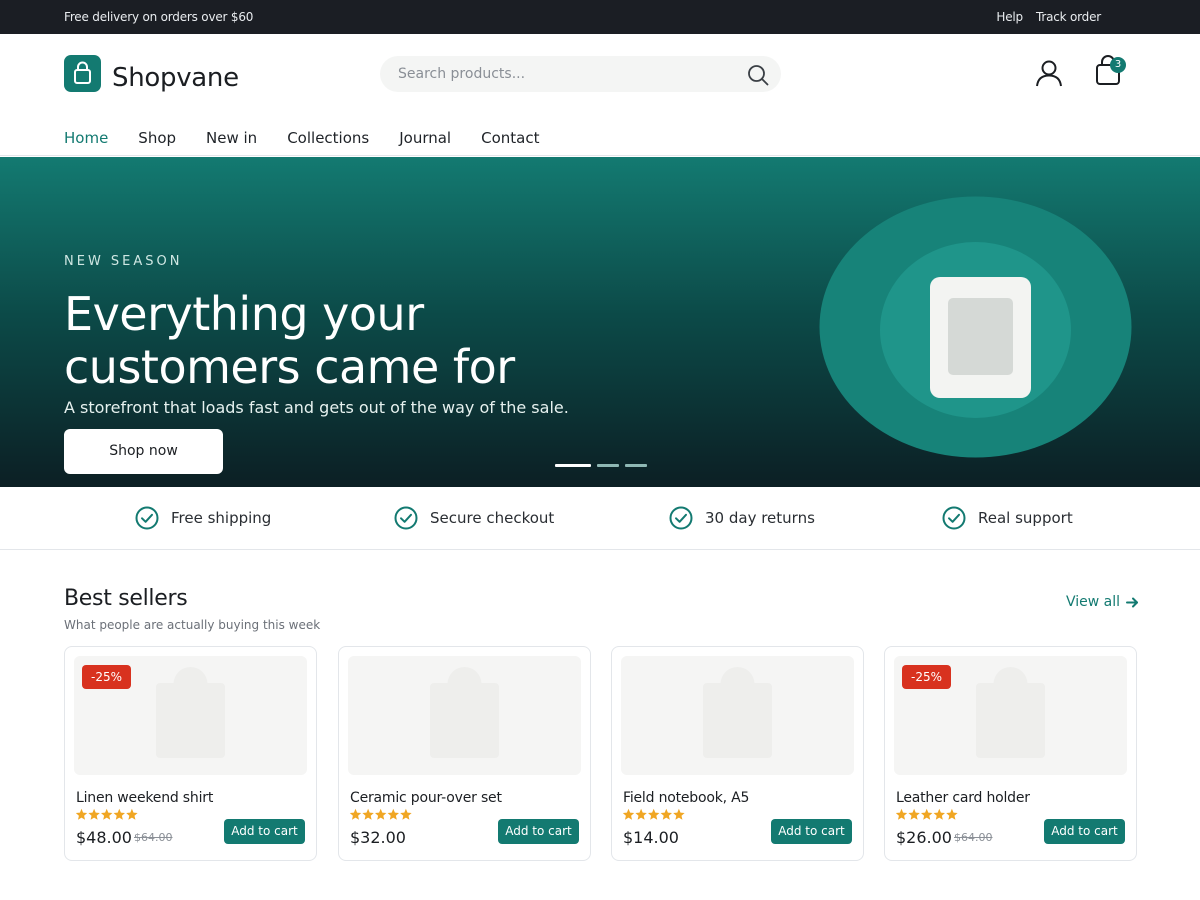  I want to click on nav-item-new-in: New in, so click(231, 138).